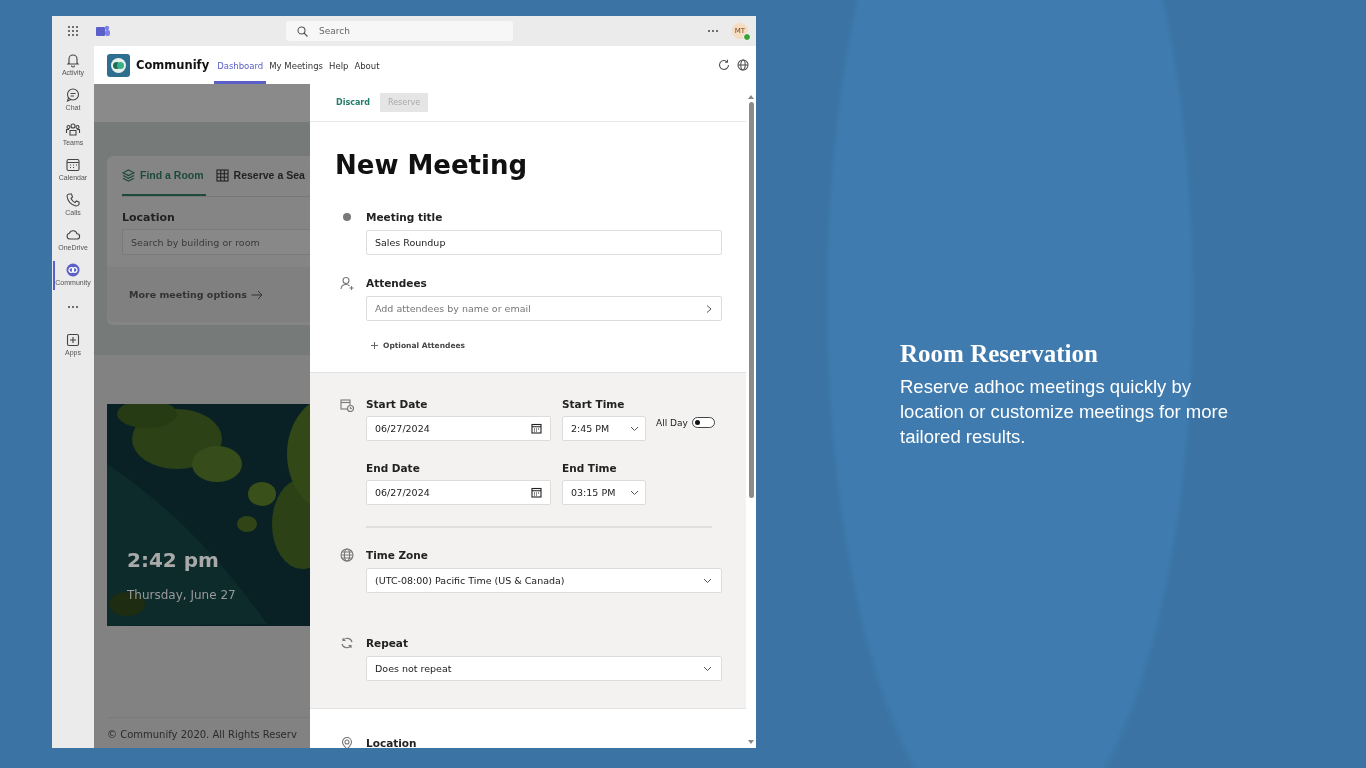  What do you see at coordinates (256, 294) in the screenshot?
I see `arrow-right-icon` at bounding box center [256, 294].